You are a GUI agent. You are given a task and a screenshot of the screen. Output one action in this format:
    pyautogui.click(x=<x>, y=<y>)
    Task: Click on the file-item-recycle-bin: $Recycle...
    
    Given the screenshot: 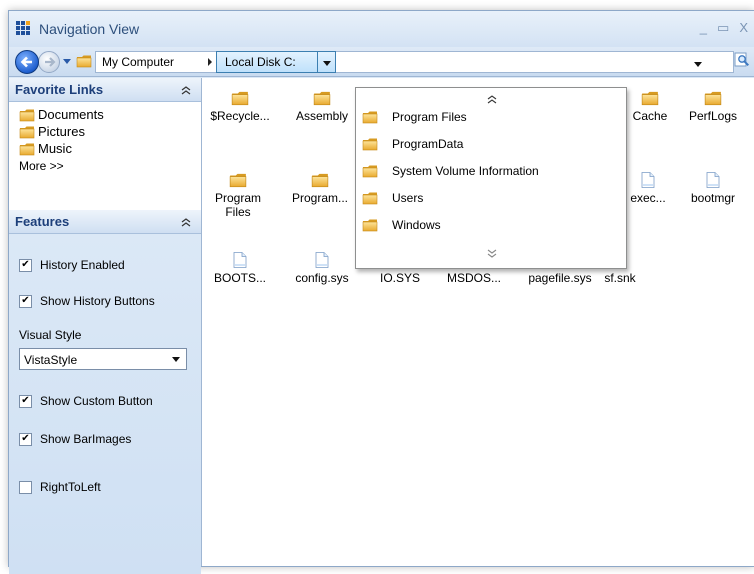 What is the action you would take?
    pyautogui.click(x=240, y=106)
    